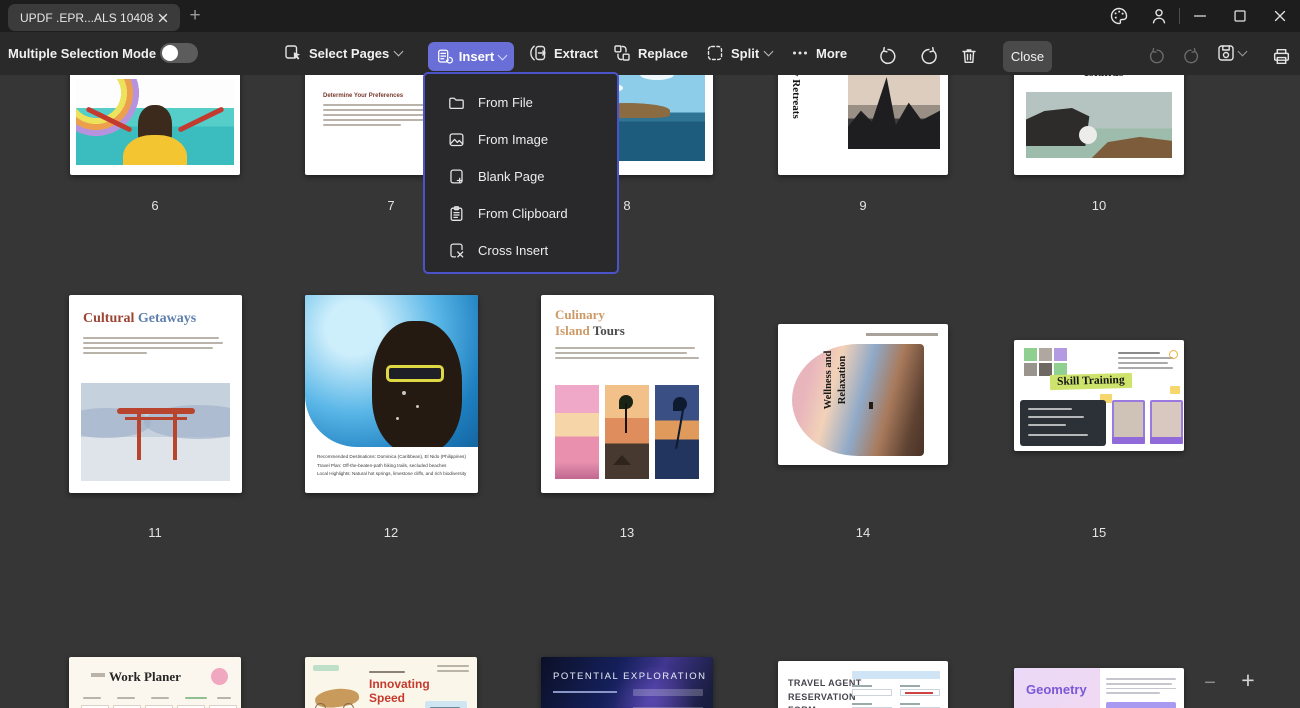 This screenshot has height=708, width=1300. Describe the element at coordinates (1099, 395) in the screenshot. I see `page-thumbnail-15: Skill Training` at that location.